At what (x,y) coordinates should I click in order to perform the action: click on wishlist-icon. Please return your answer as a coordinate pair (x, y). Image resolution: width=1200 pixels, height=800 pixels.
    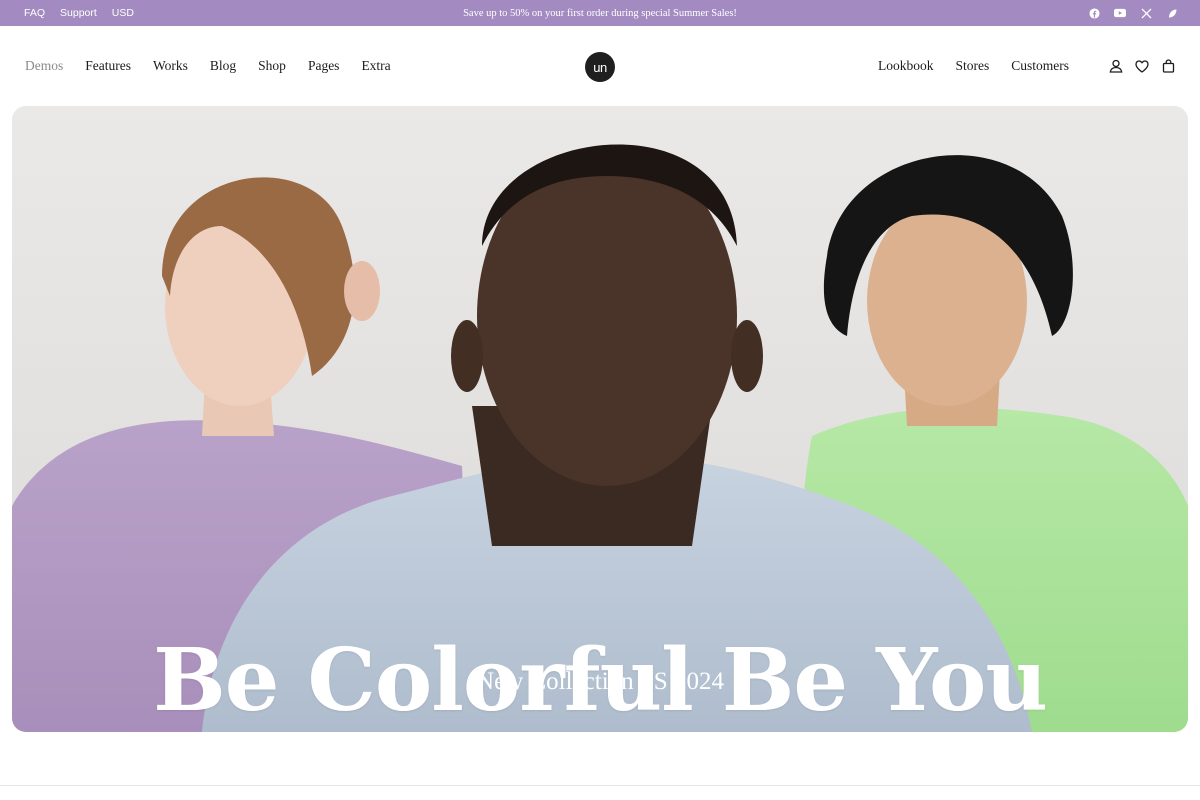
    Looking at the image, I should click on (1142, 66).